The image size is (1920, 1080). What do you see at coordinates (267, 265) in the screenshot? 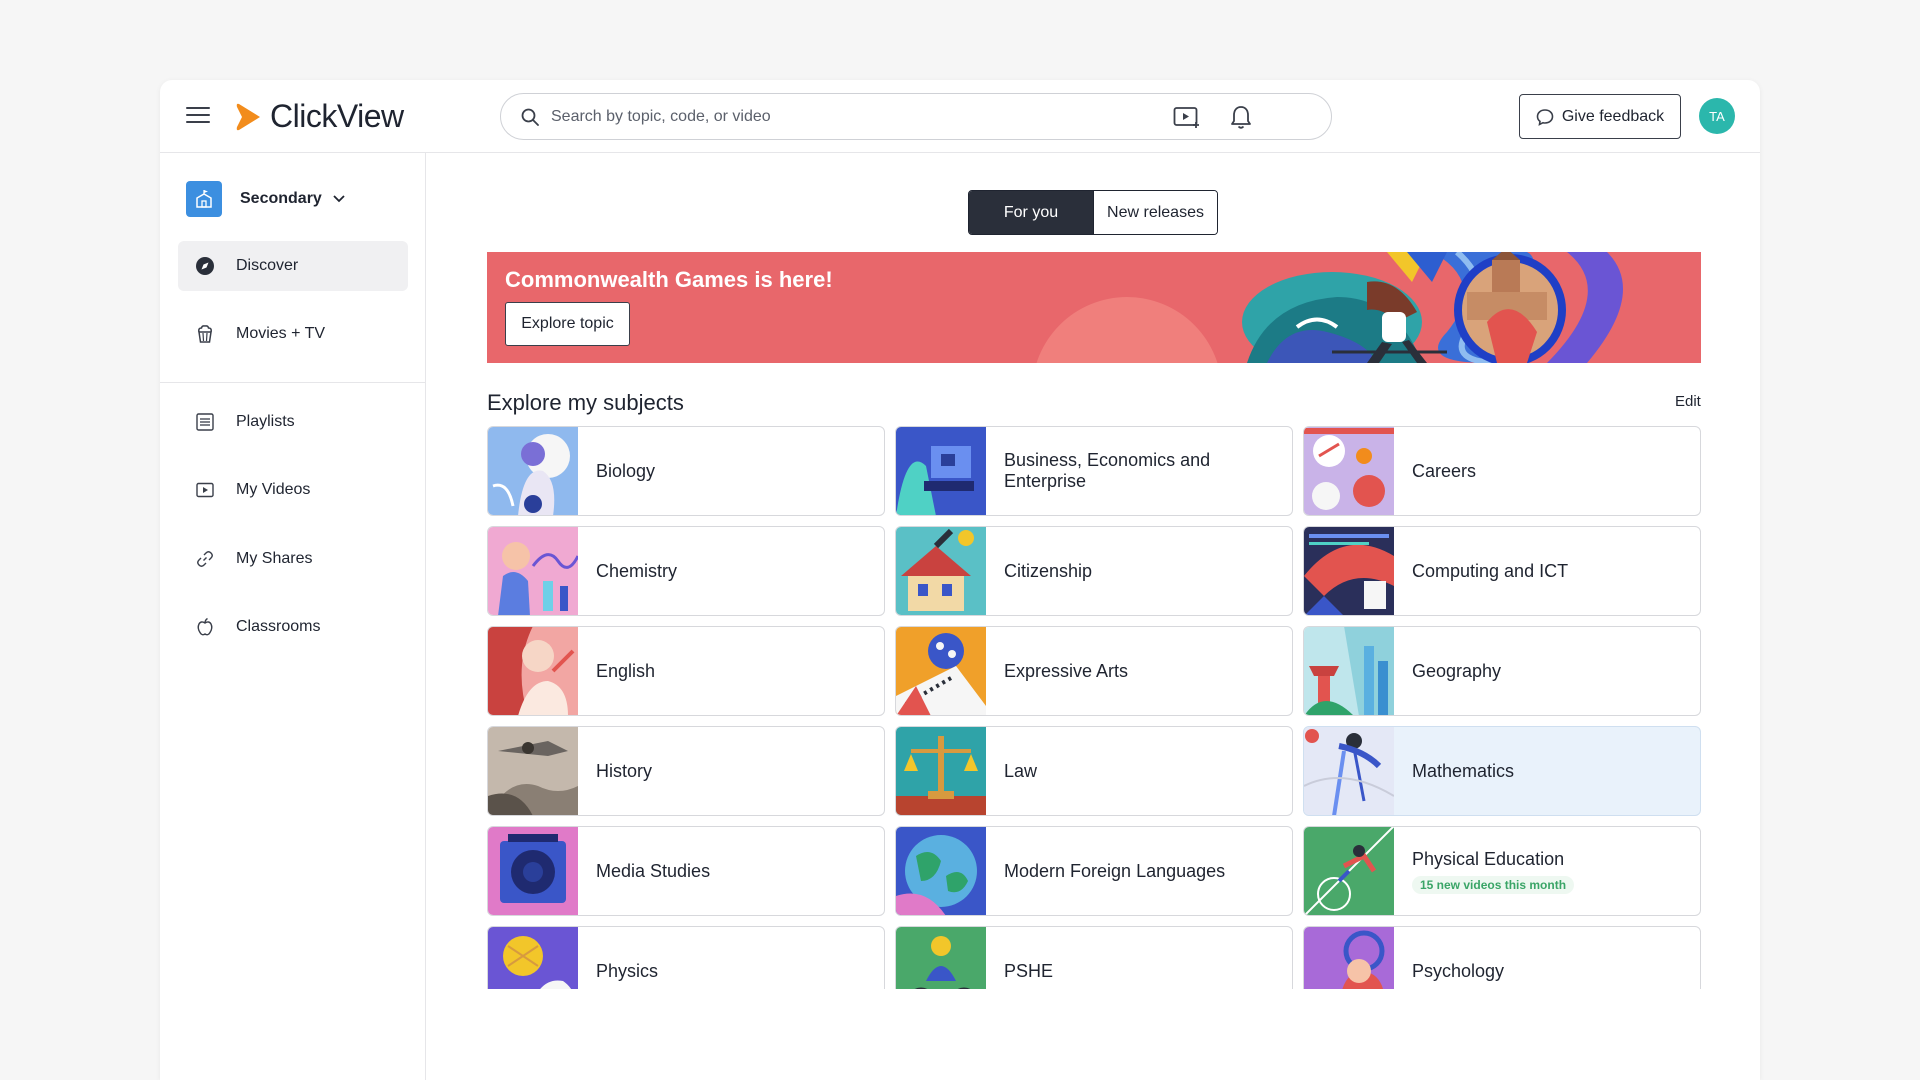
I see `sidebar-item-label: Discover` at bounding box center [267, 265].